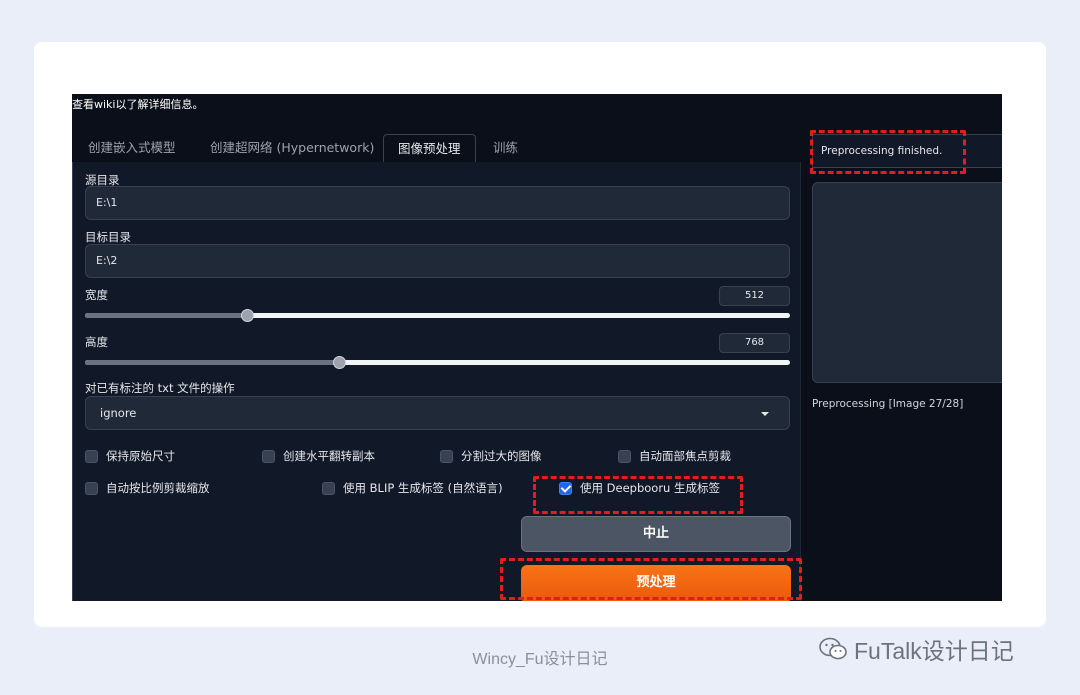  Describe the element at coordinates (833, 648) in the screenshot. I see `wechat-icon` at that location.